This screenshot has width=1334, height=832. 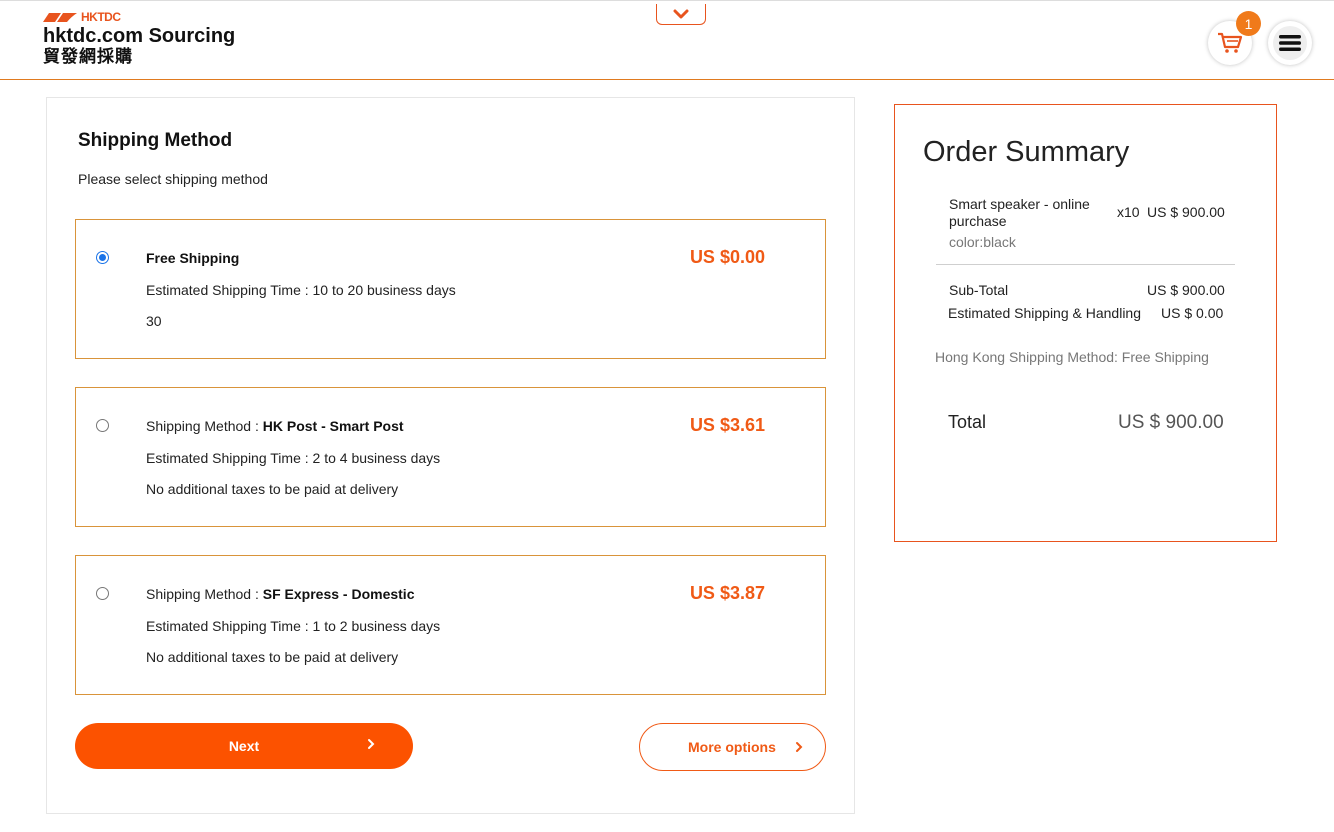 I want to click on shipping-option-method-name: HK Post - Smart Post, so click(x=333, y=426).